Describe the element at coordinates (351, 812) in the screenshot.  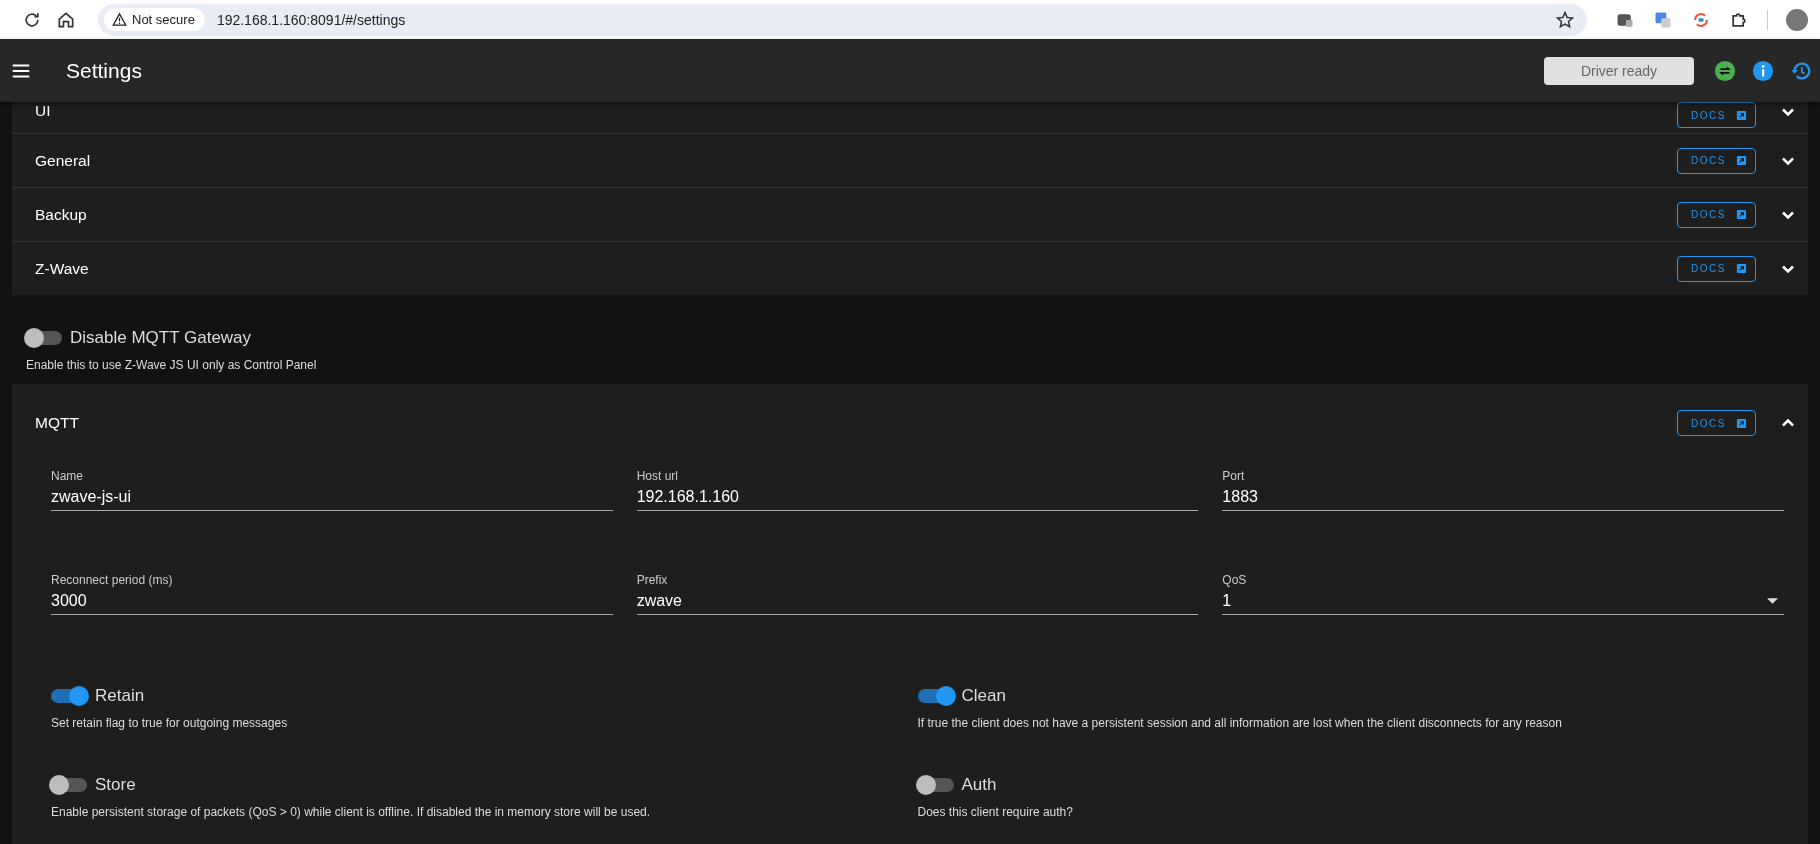
I see `toggle-hint: Enable persistent storage of packets (QoS > 0) while client is offline. If disabled the in memory store will be used.` at that location.